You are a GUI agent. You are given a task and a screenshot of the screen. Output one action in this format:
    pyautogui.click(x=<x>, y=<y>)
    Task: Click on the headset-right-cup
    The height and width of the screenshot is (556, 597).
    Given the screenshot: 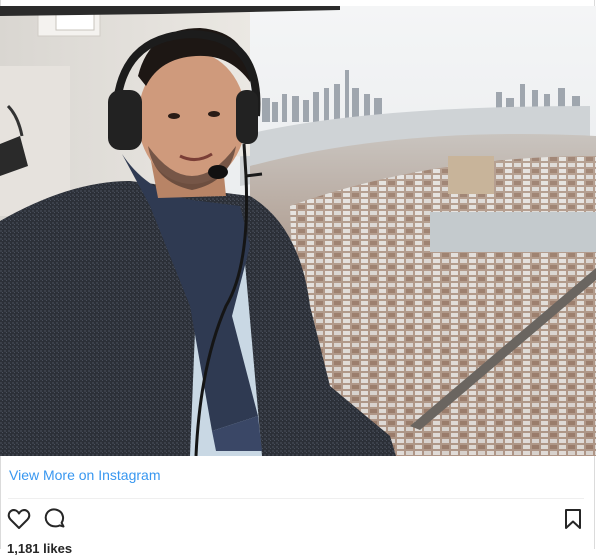 What is the action you would take?
    pyautogui.click(x=247, y=117)
    